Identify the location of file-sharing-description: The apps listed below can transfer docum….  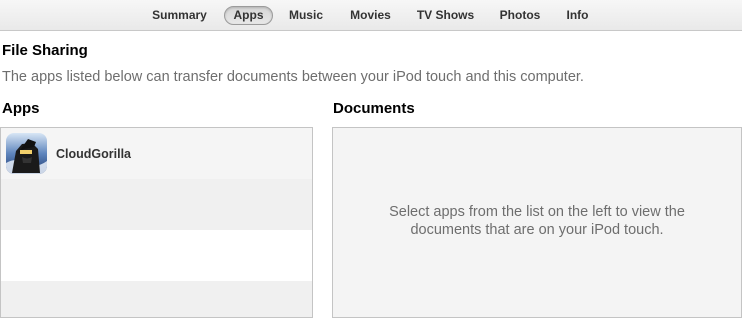
(293, 77).